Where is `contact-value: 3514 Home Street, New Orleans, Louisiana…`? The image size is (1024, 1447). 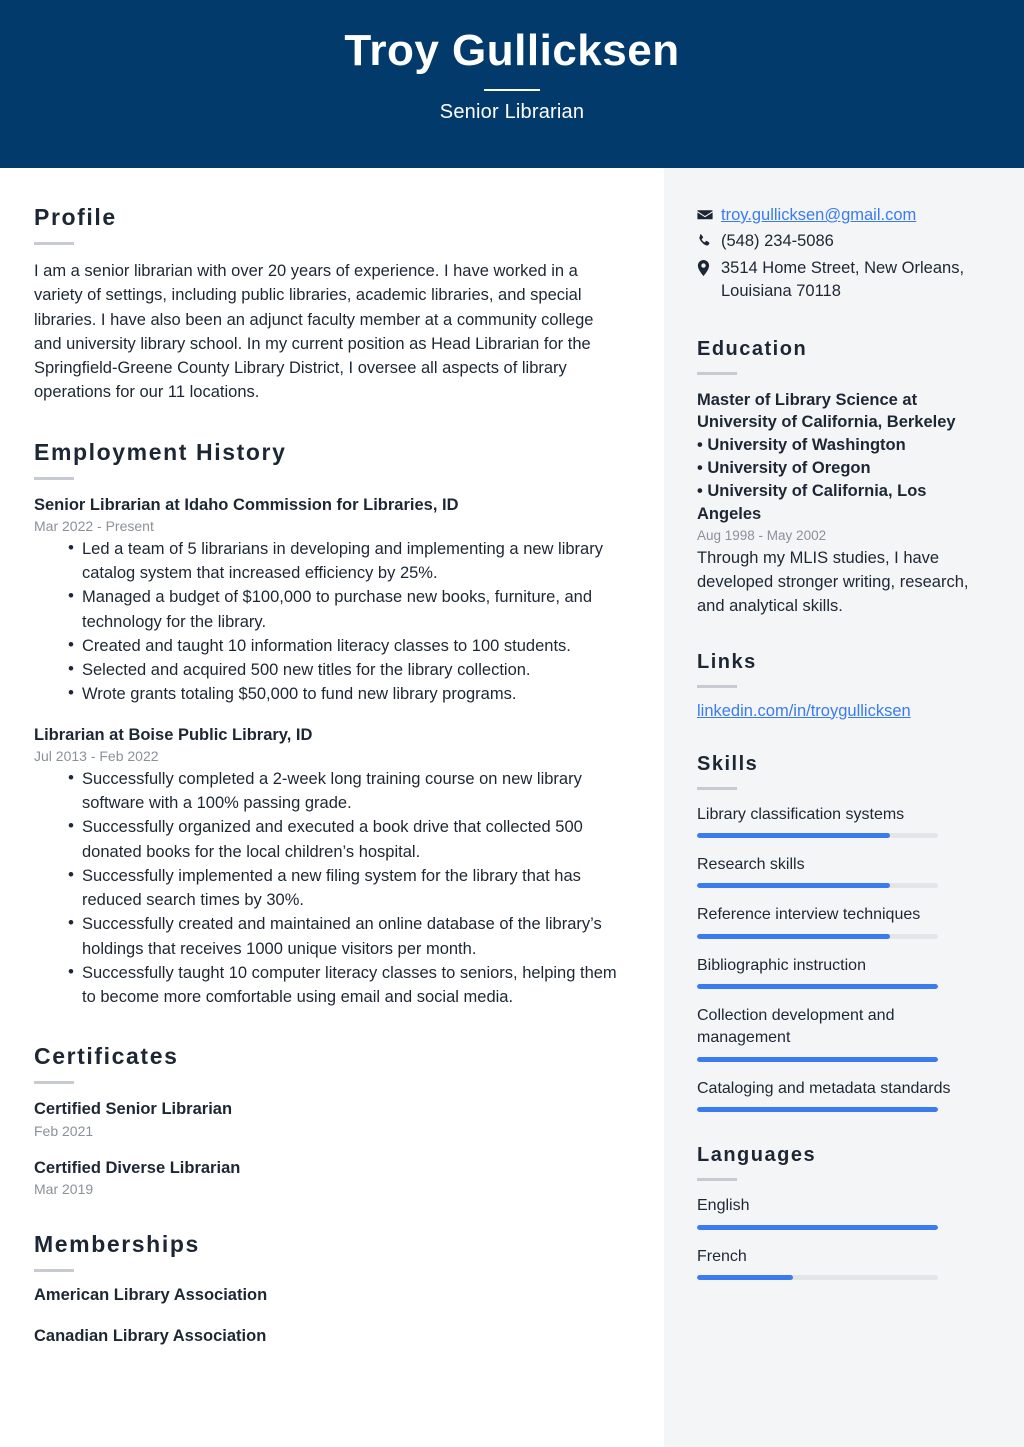
contact-value: 3514 Home Street, New Orleans, Louisiana… is located at coordinates (843, 279).